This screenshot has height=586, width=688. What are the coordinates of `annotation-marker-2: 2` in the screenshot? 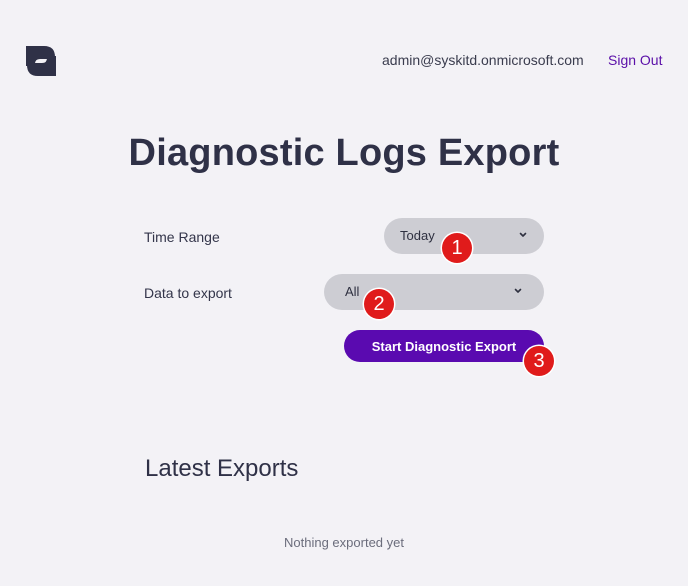 It's located at (379, 304).